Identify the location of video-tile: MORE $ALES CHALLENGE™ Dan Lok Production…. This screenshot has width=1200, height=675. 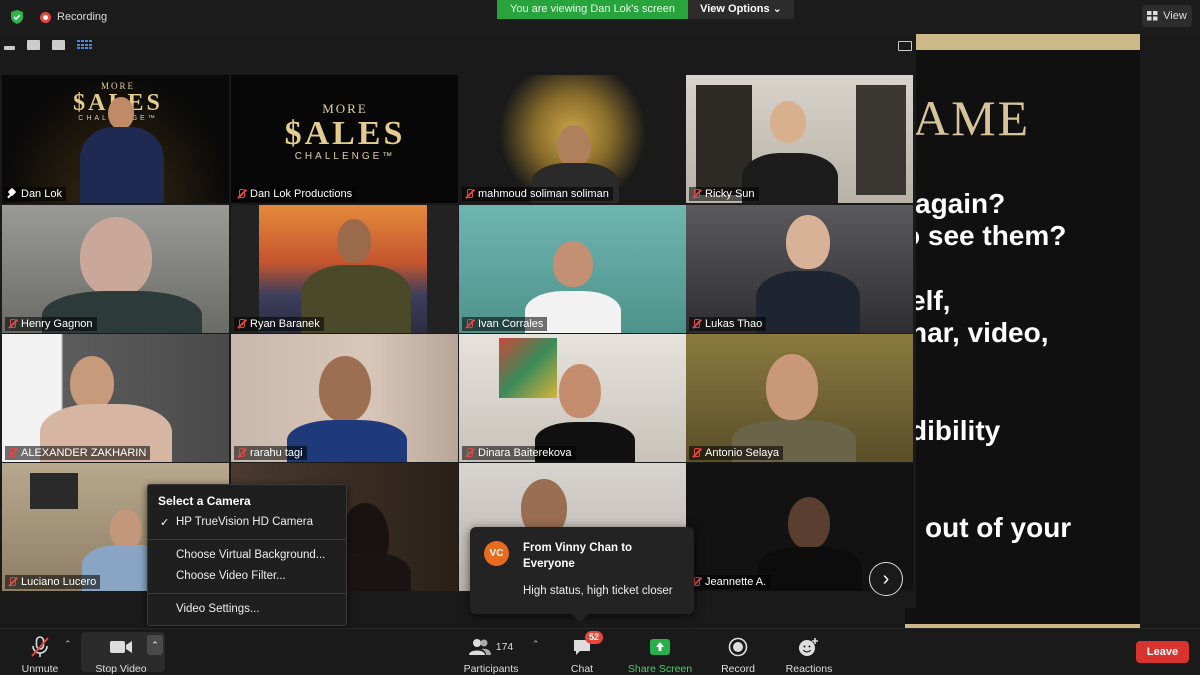
(344, 139).